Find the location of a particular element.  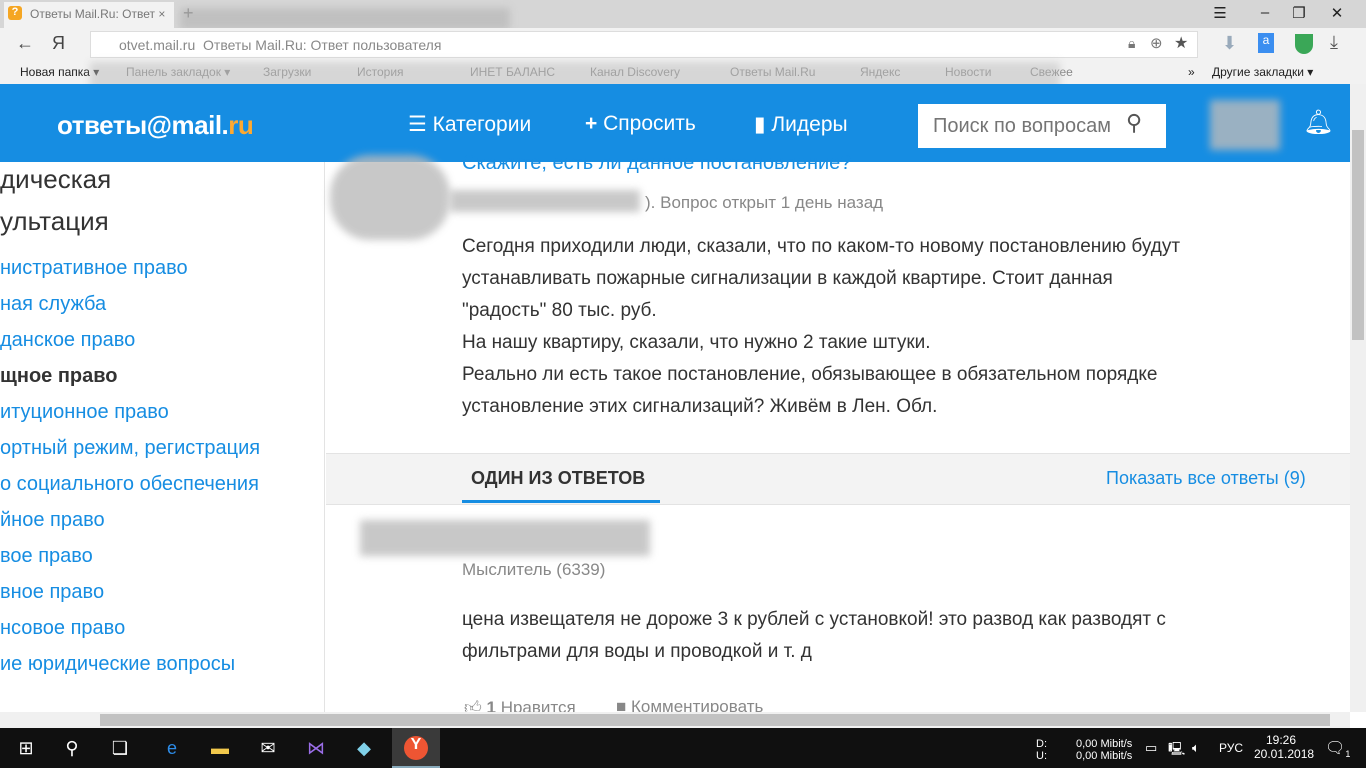

network-icon: 🖳︎ is located at coordinates (1176, 751).